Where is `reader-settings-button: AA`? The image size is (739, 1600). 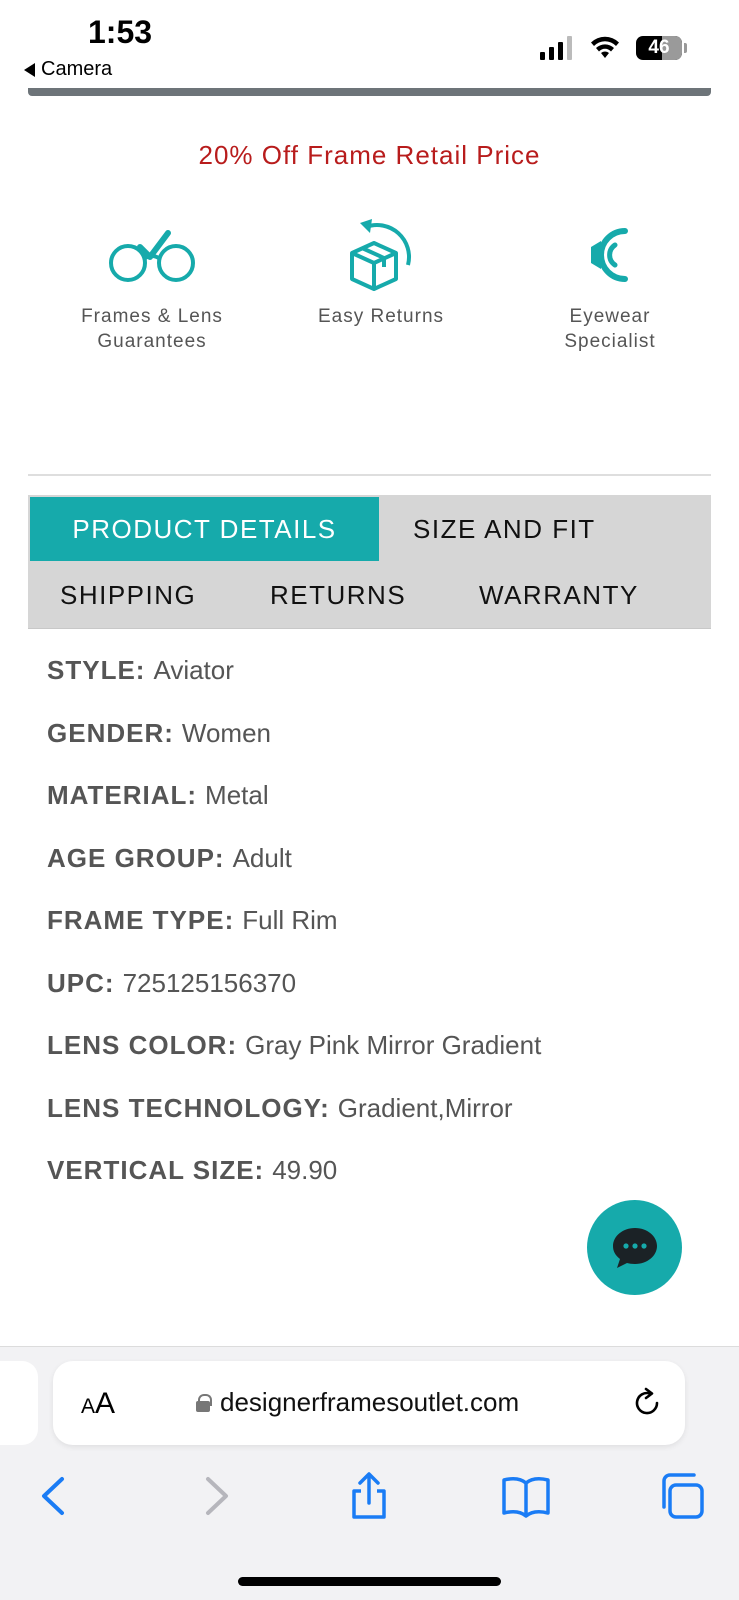 reader-settings-button: AA is located at coordinates (98, 1404).